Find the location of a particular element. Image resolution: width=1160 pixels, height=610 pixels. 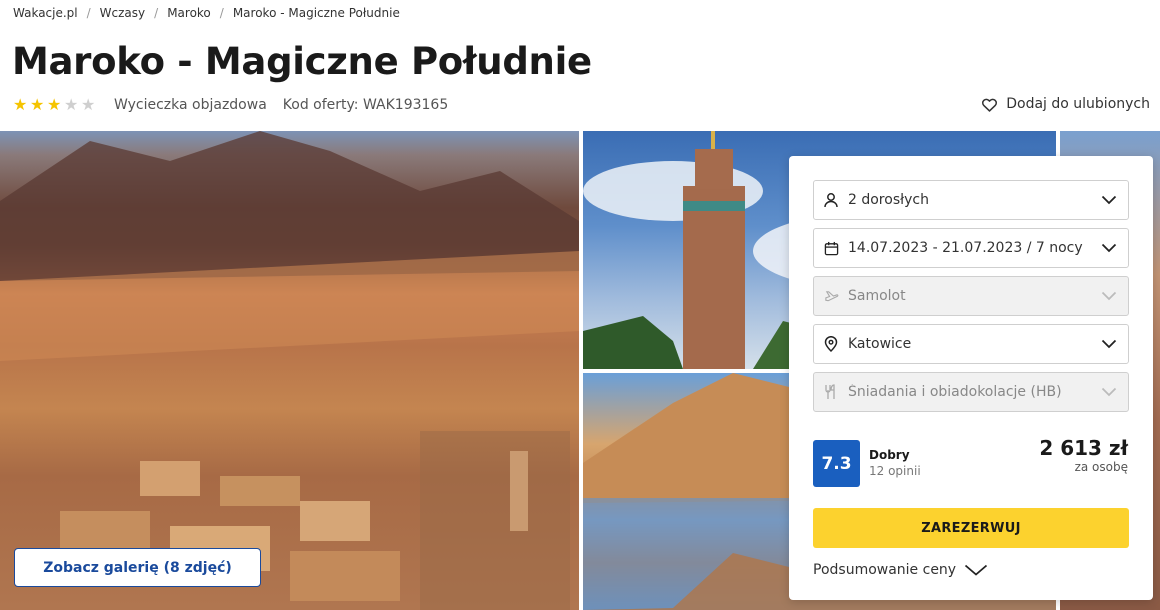

person-icon is located at coordinates (831, 200).